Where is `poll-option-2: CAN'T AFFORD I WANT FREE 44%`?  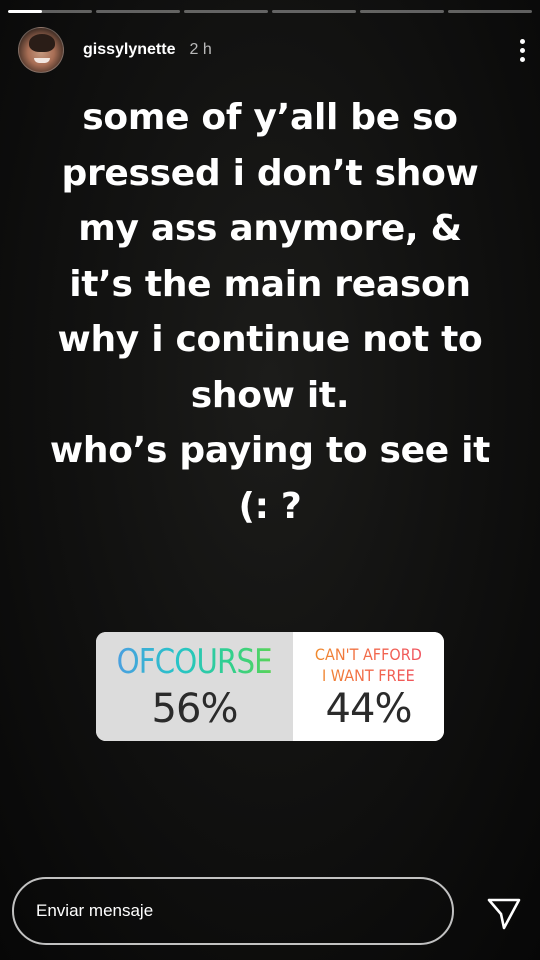
poll-option-2: CAN'T AFFORD I WANT FREE 44% is located at coordinates (368, 686).